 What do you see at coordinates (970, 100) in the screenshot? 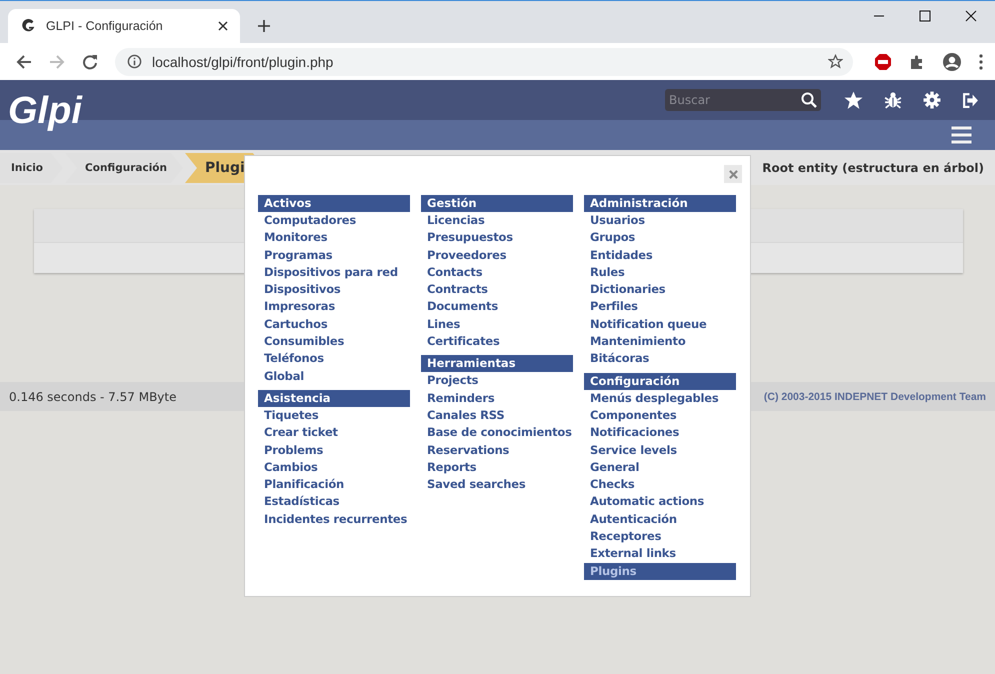
I see `logout-icon` at bounding box center [970, 100].